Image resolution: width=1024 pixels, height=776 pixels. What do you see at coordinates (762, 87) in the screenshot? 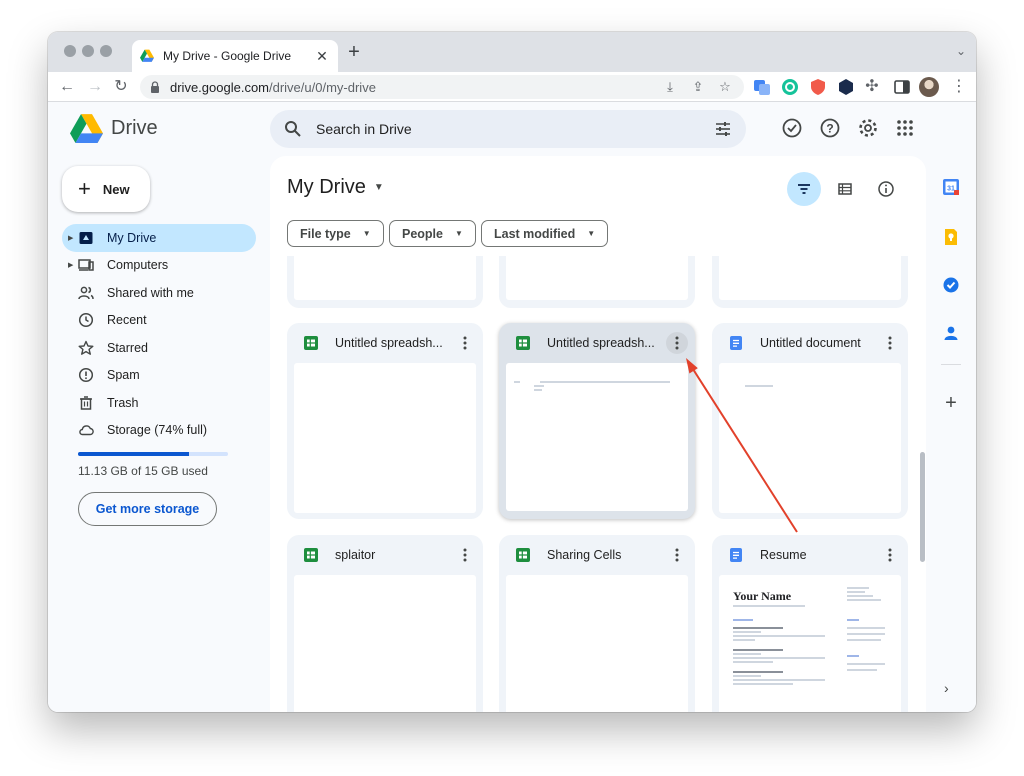
I see `translate-extension-icon` at bounding box center [762, 87].